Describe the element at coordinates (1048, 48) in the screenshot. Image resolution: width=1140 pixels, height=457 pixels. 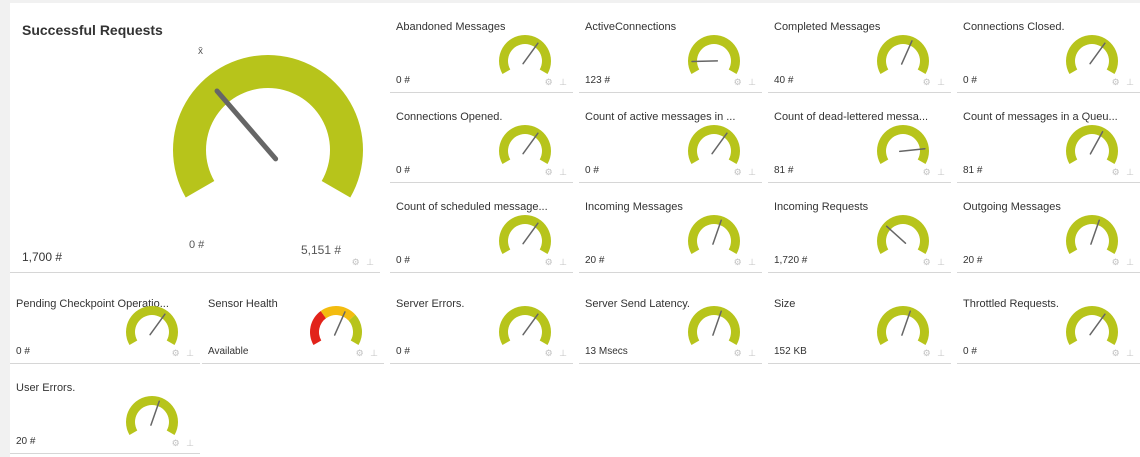
I see `sensor-tile: Connections Closed. 0 # ⚙ ⊥` at that location.